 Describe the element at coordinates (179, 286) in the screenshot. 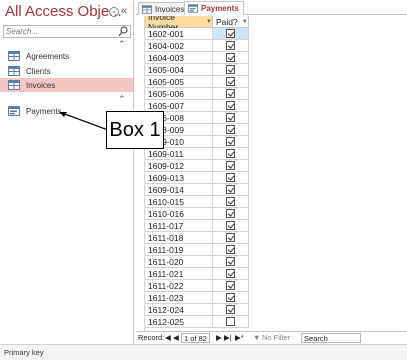

I see `invoice-number-cell: 1611-022` at that location.